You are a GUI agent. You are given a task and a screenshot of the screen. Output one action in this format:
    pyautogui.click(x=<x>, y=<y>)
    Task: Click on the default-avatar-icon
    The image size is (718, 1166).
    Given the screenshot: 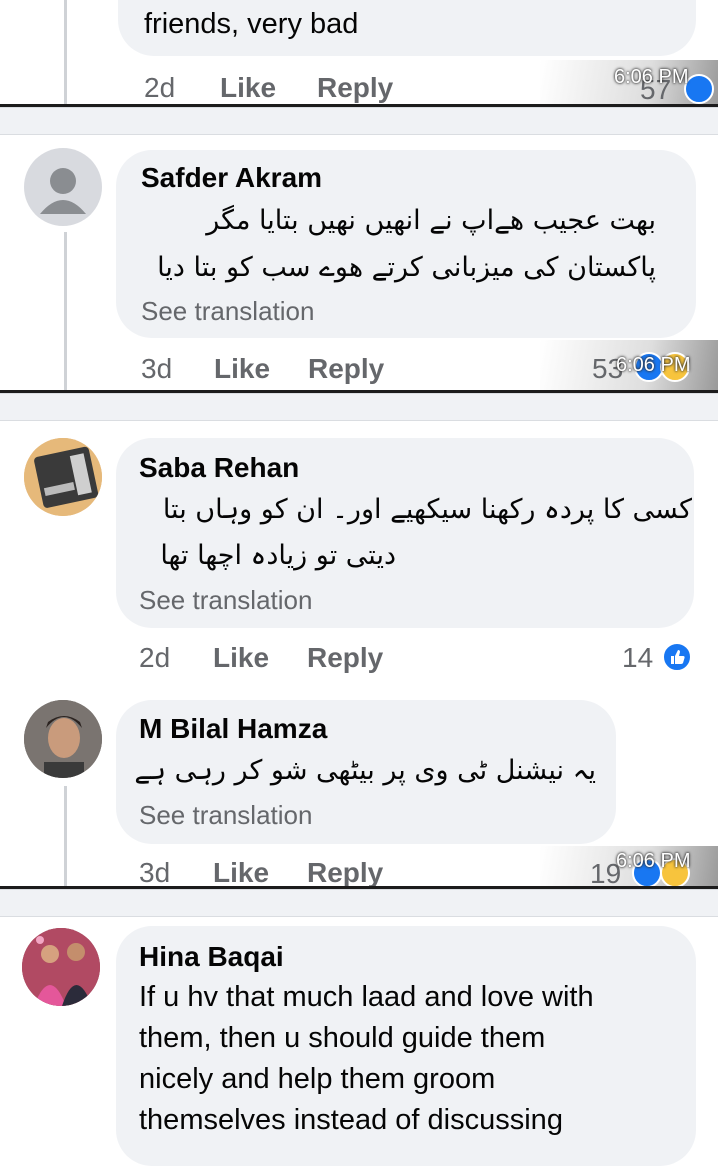 What is the action you would take?
    pyautogui.click(x=63, y=191)
    